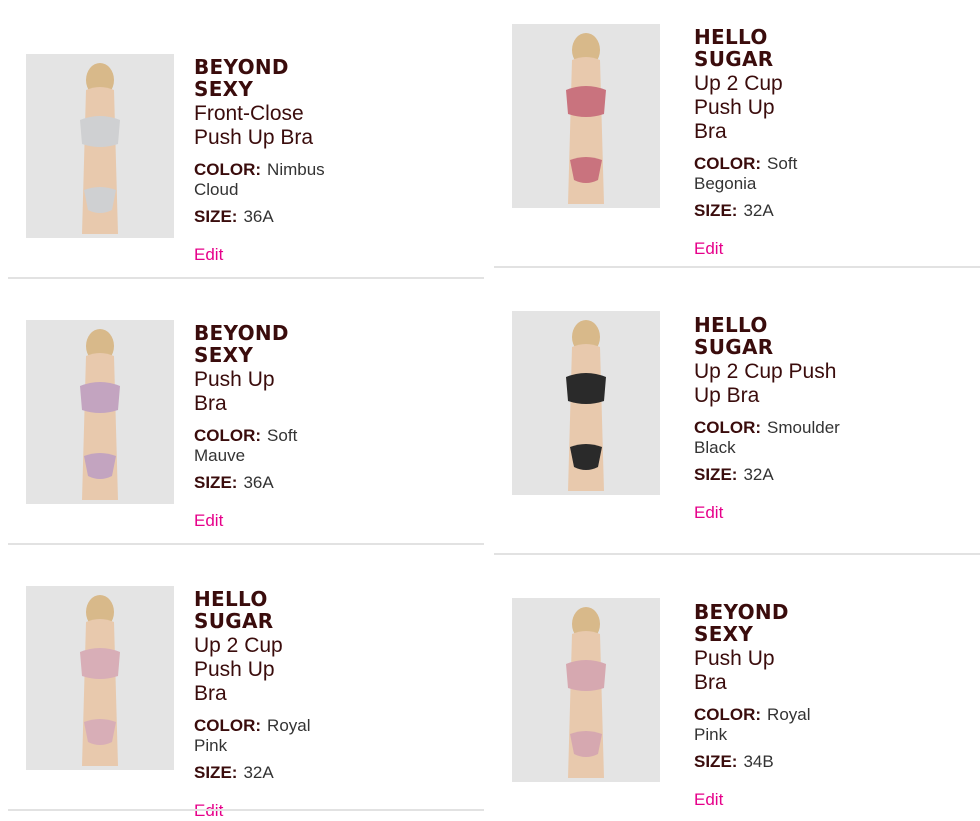 Image resolution: width=980 pixels, height=821 pixels. What do you see at coordinates (758, 761) in the screenshot?
I see `size-value: 34B` at bounding box center [758, 761].